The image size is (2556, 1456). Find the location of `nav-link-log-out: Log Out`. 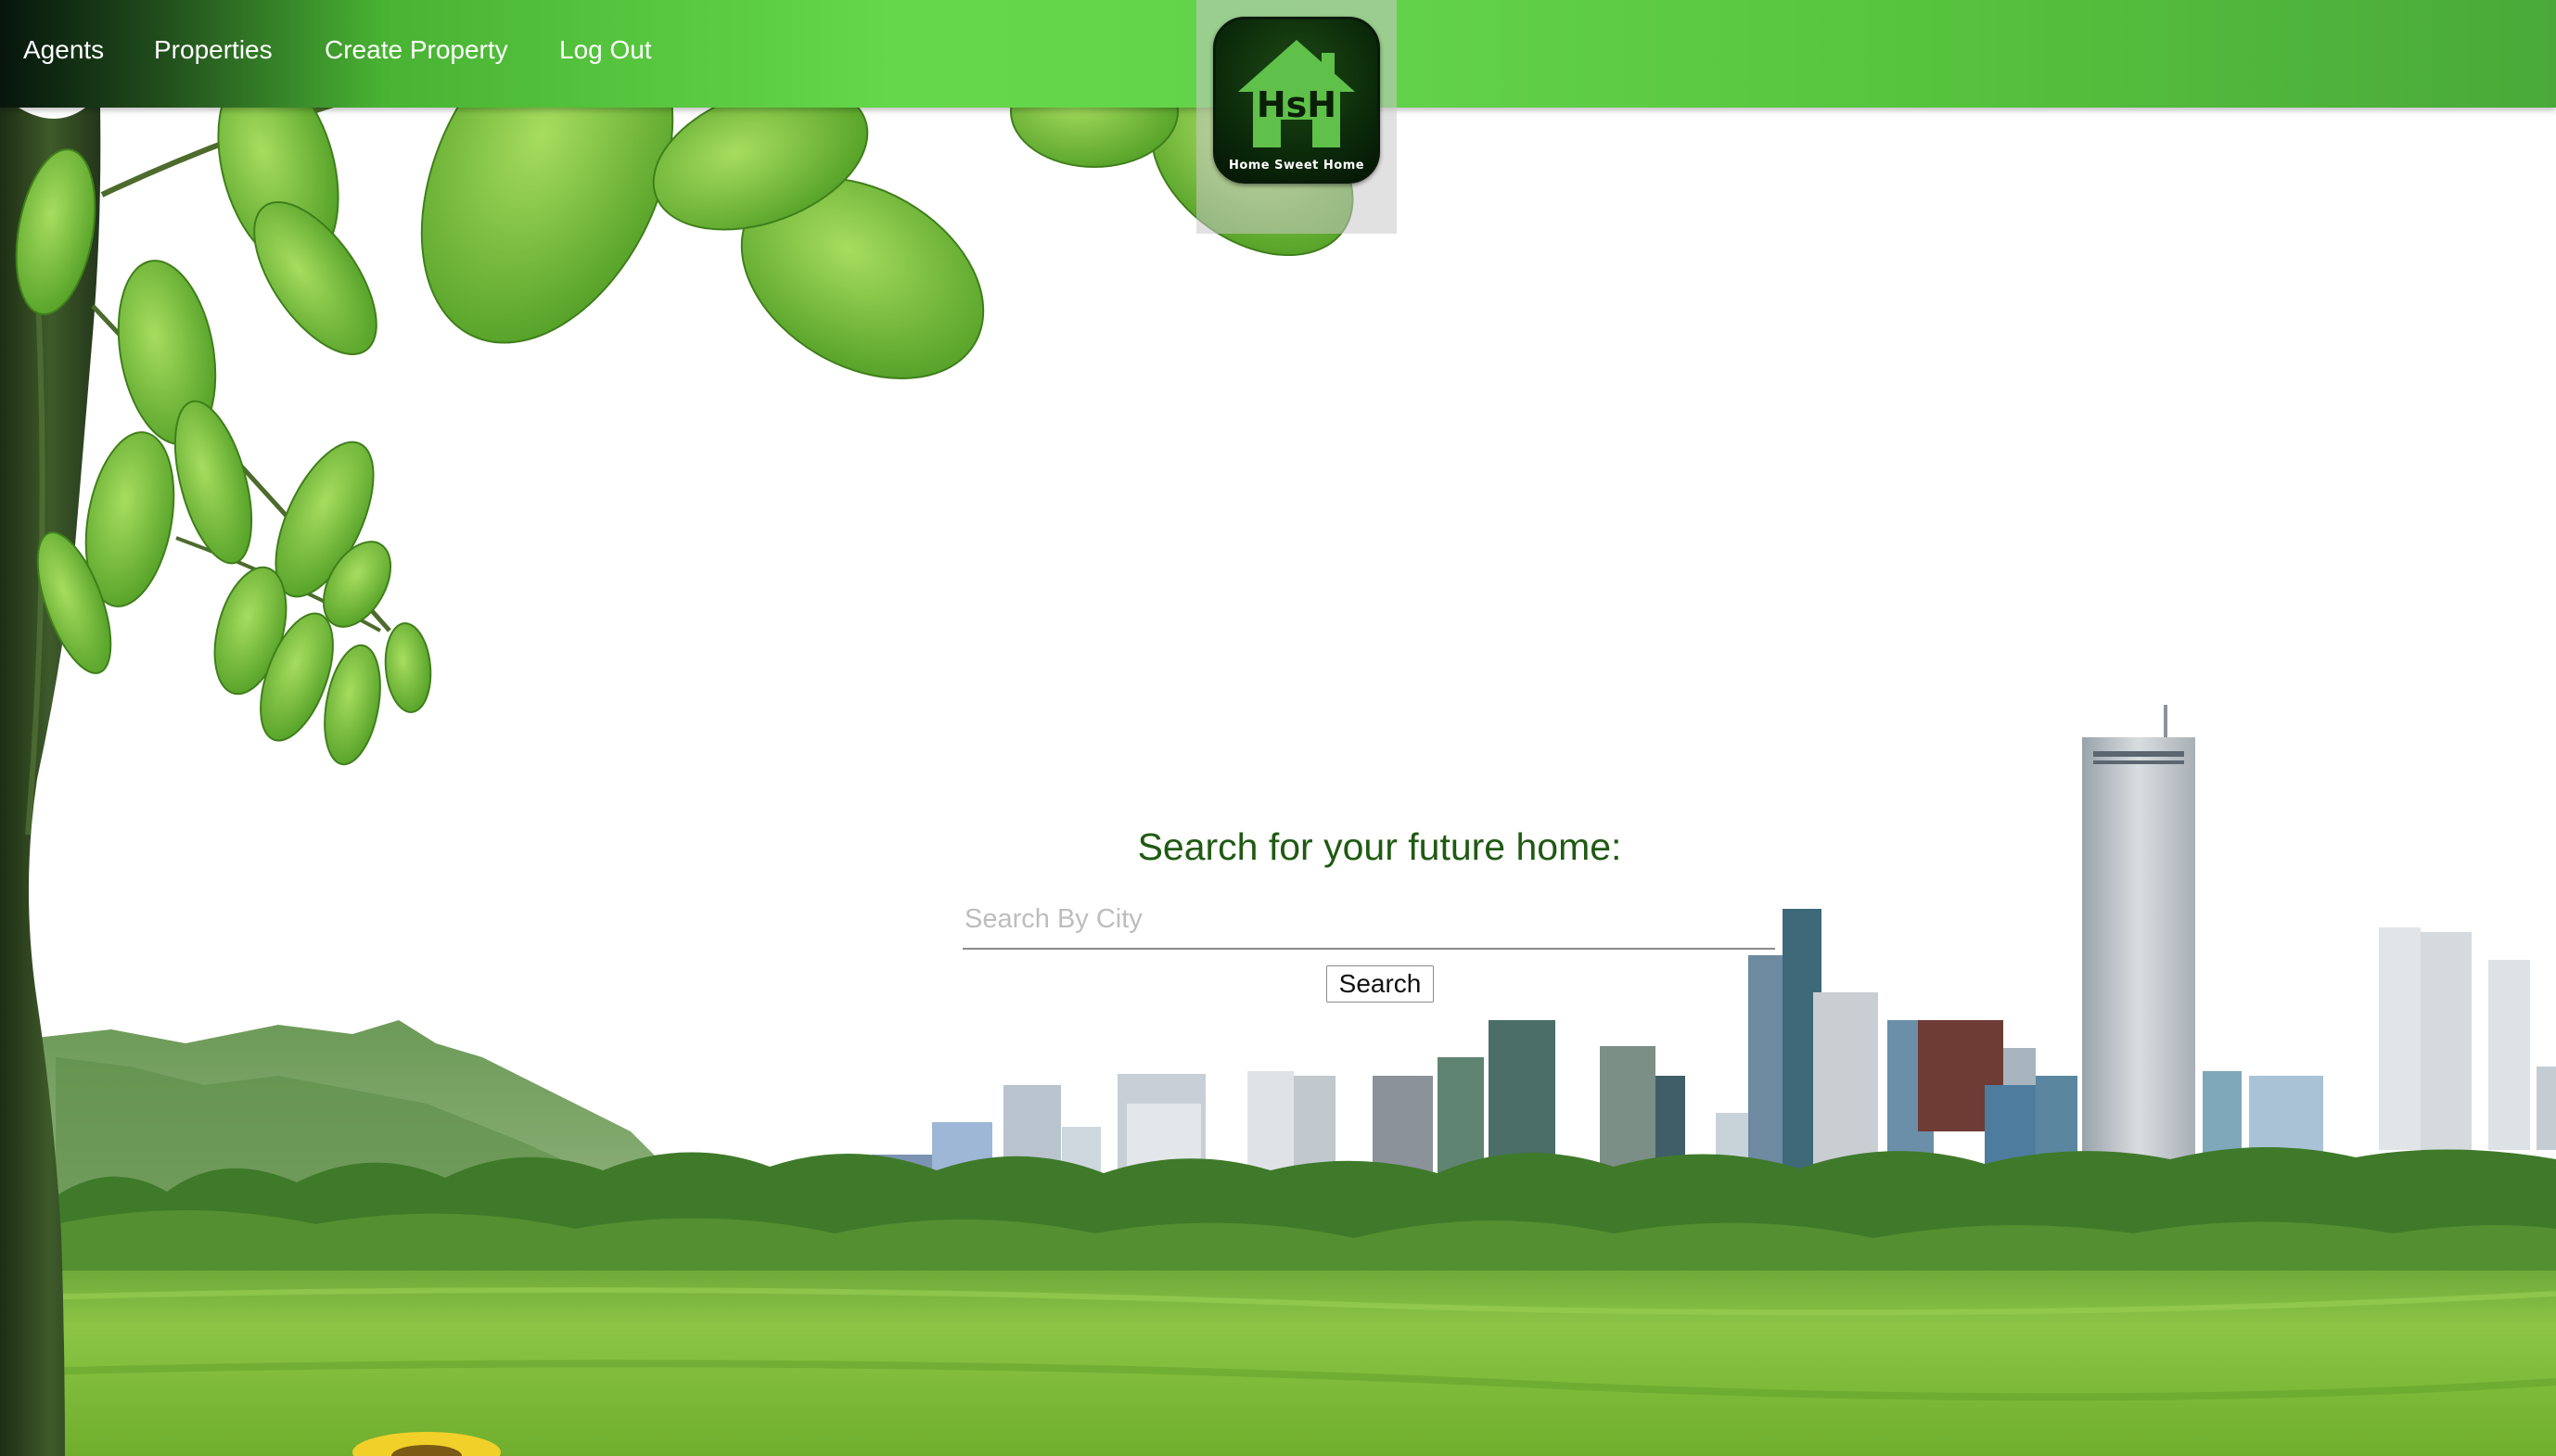

nav-link-log-out: Log Out is located at coordinates (605, 50).